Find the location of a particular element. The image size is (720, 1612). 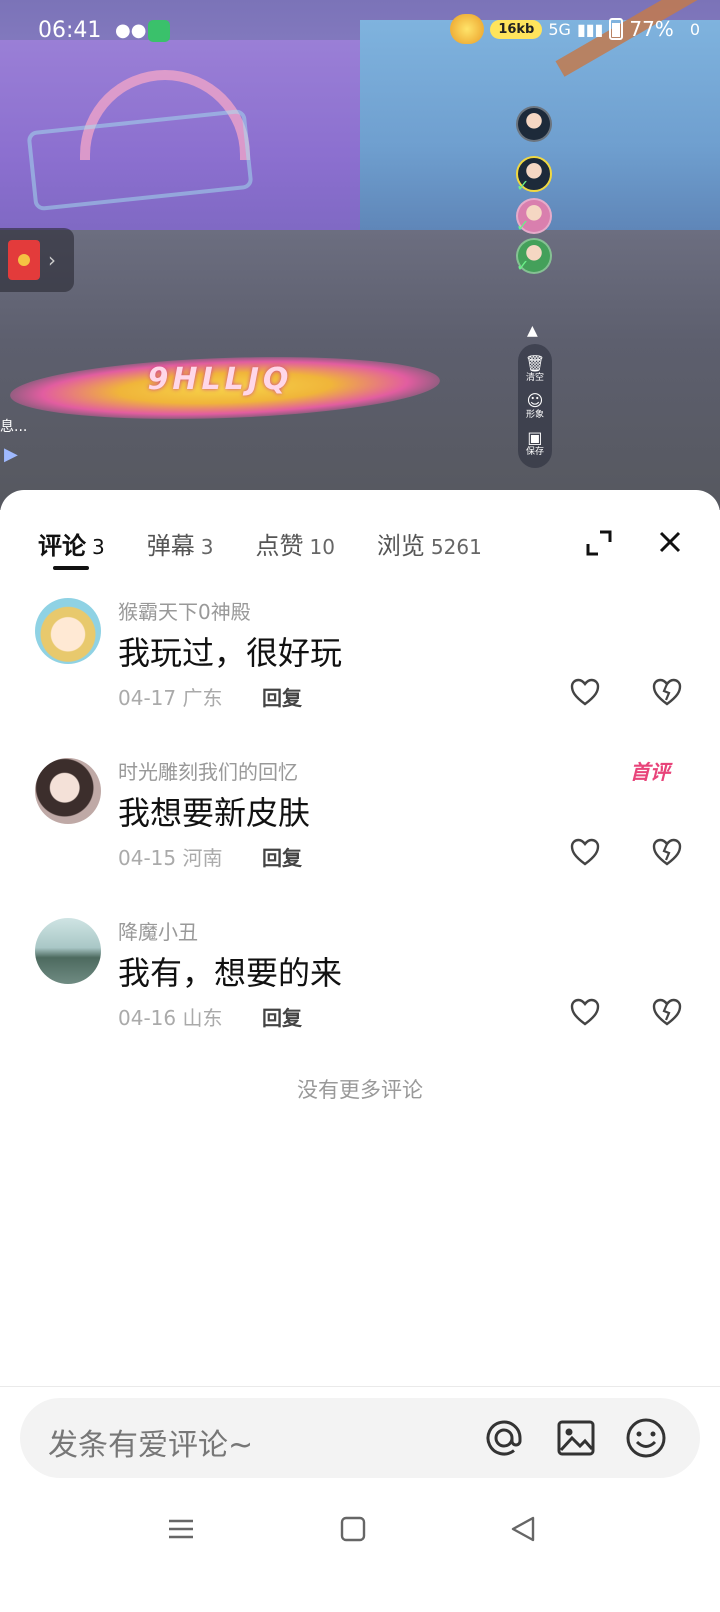

at-icon is located at coordinates (504, 1438).